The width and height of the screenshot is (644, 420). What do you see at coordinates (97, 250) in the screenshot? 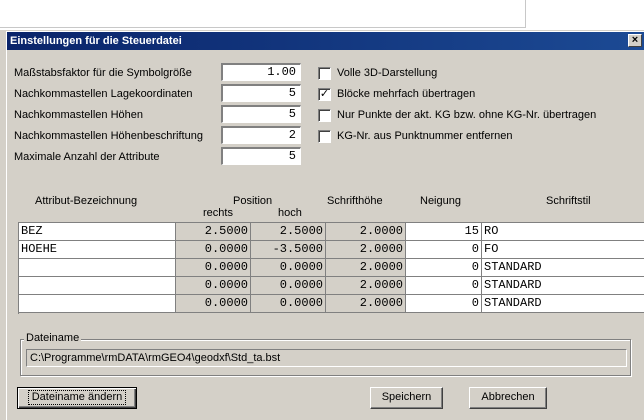
I see `cell-name: HOEHE` at bounding box center [97, 250].